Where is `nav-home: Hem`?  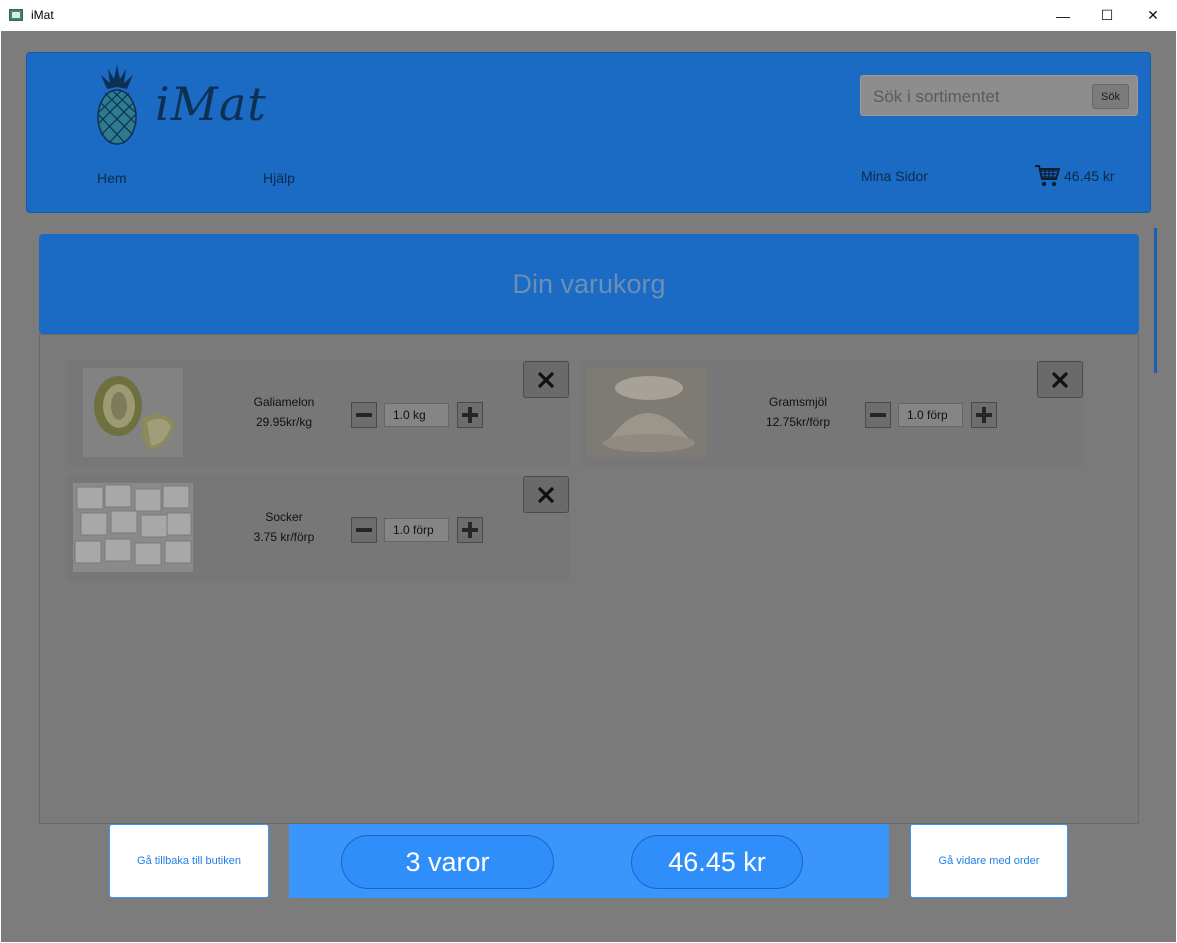 nav-home: Hem is located at coordinates (112, 178).